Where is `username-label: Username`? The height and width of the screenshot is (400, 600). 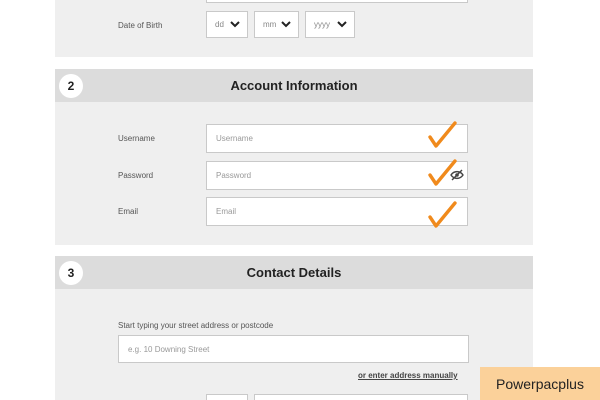
username-label: Username is located at coordinates (136, 138).